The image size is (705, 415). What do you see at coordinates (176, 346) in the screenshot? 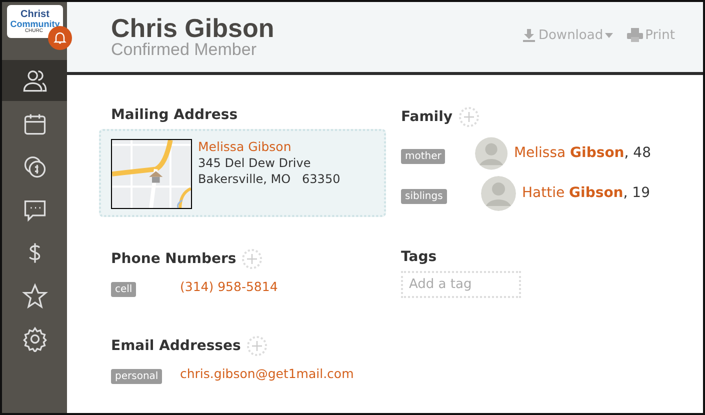
I see `section-title: Email Addresses` at bounding box center [176, 346].